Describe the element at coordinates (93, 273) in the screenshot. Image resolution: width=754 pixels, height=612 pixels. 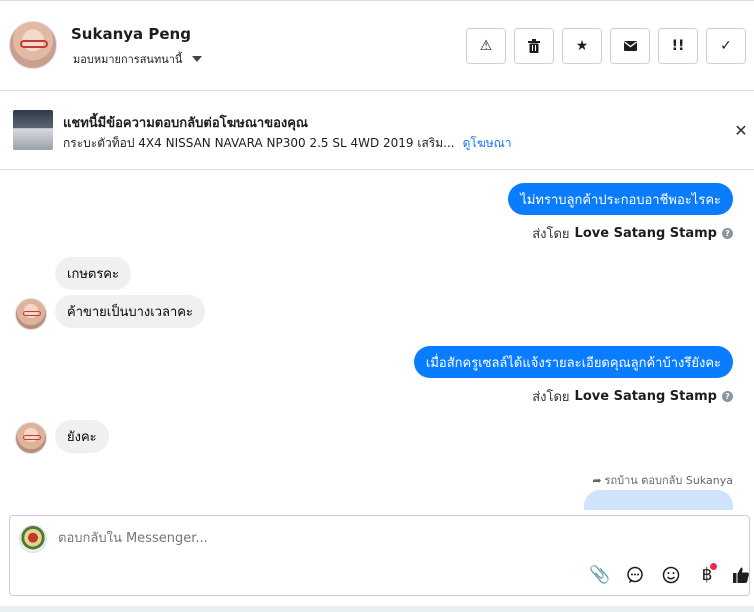
I see `message-incoming: เกษตรคะ` at that location.